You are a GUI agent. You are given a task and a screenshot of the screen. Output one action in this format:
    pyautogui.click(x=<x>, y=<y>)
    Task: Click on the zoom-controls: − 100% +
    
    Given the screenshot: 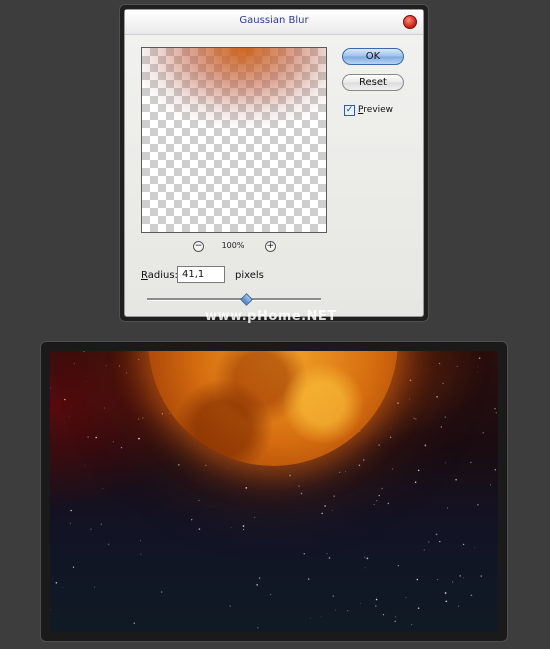 What is the action you would take?
    pyautogui.click(x=233, y=247)
    